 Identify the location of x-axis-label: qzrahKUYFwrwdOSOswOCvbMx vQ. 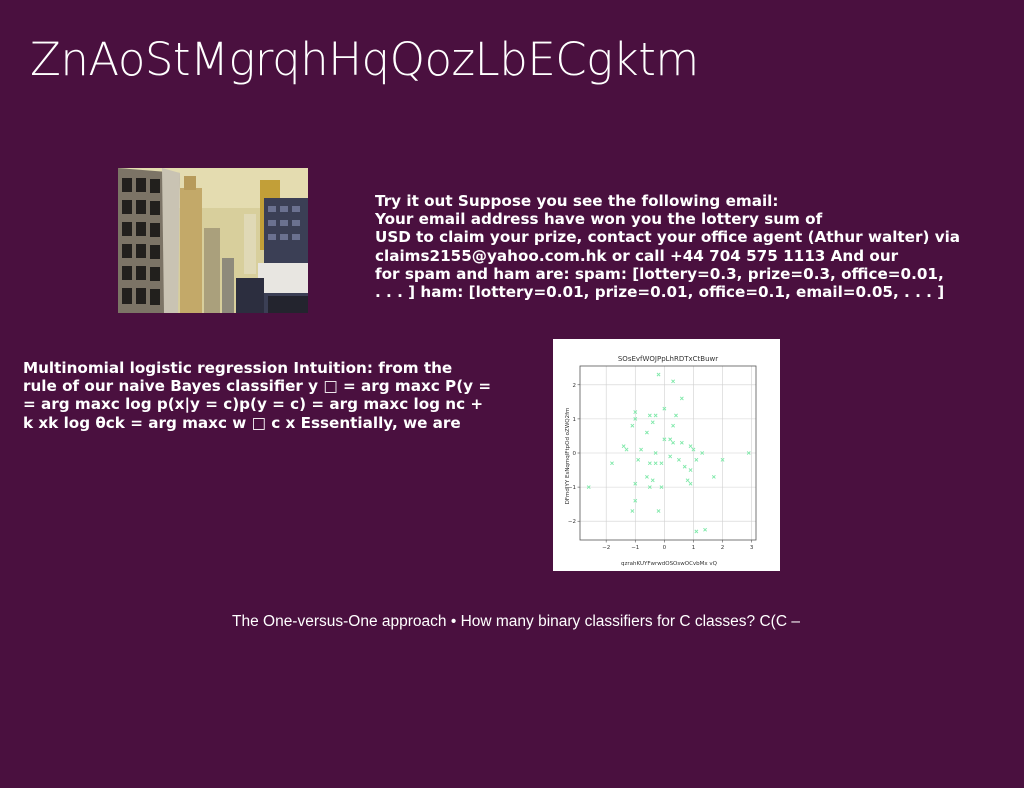
(669, 564).